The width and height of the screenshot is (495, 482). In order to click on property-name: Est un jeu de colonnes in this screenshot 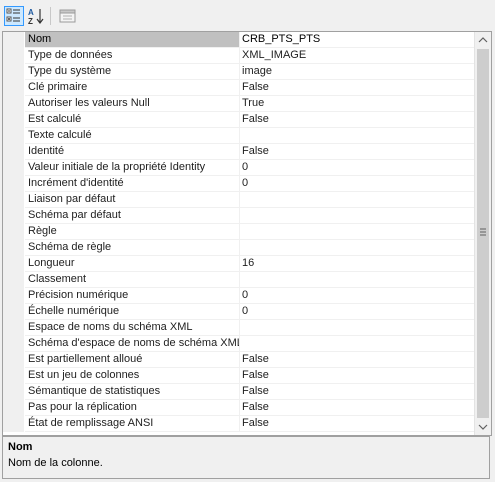, I will do `click(132, 376)`.